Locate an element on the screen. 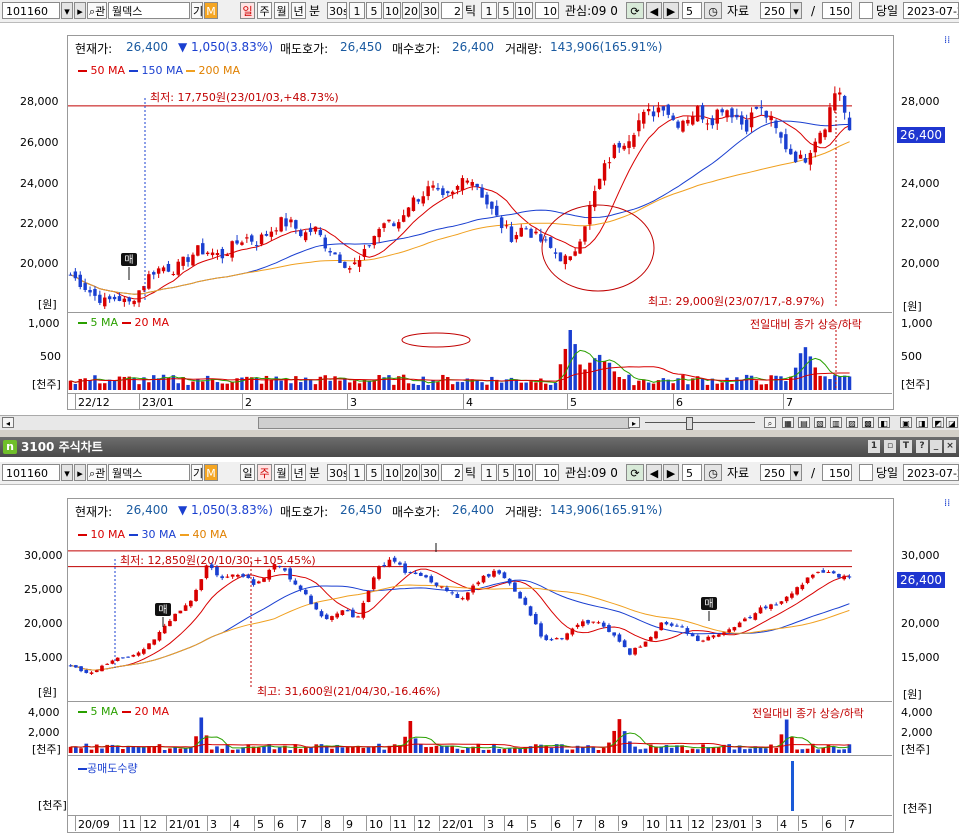  scroll-thumb is located at coordinates (444, 423).